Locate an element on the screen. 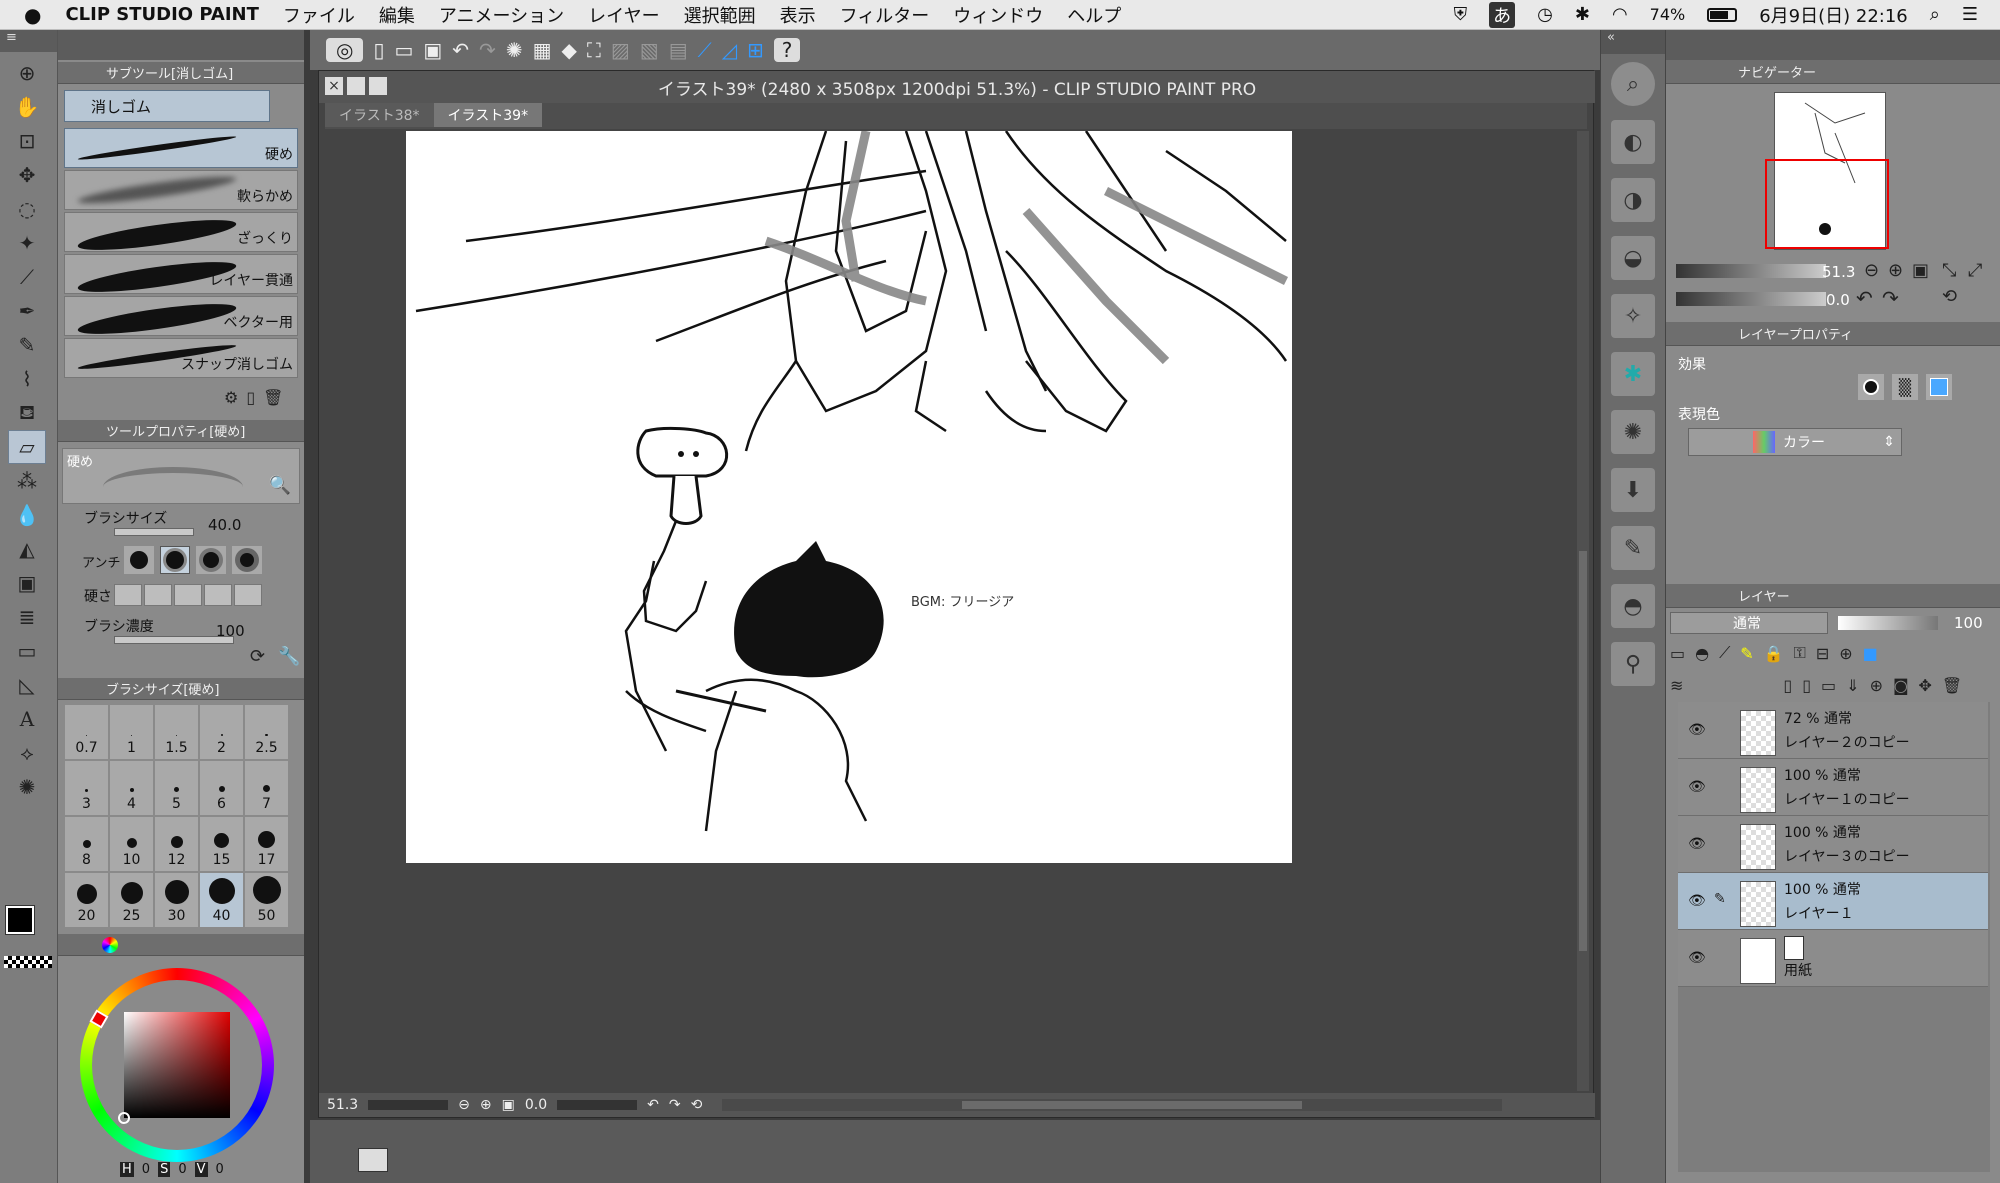 Image resolution: width=2000 pixels, height=1183 pixels. lock-transparent-icon: ⚿ is located at coordinates (1800, 653).